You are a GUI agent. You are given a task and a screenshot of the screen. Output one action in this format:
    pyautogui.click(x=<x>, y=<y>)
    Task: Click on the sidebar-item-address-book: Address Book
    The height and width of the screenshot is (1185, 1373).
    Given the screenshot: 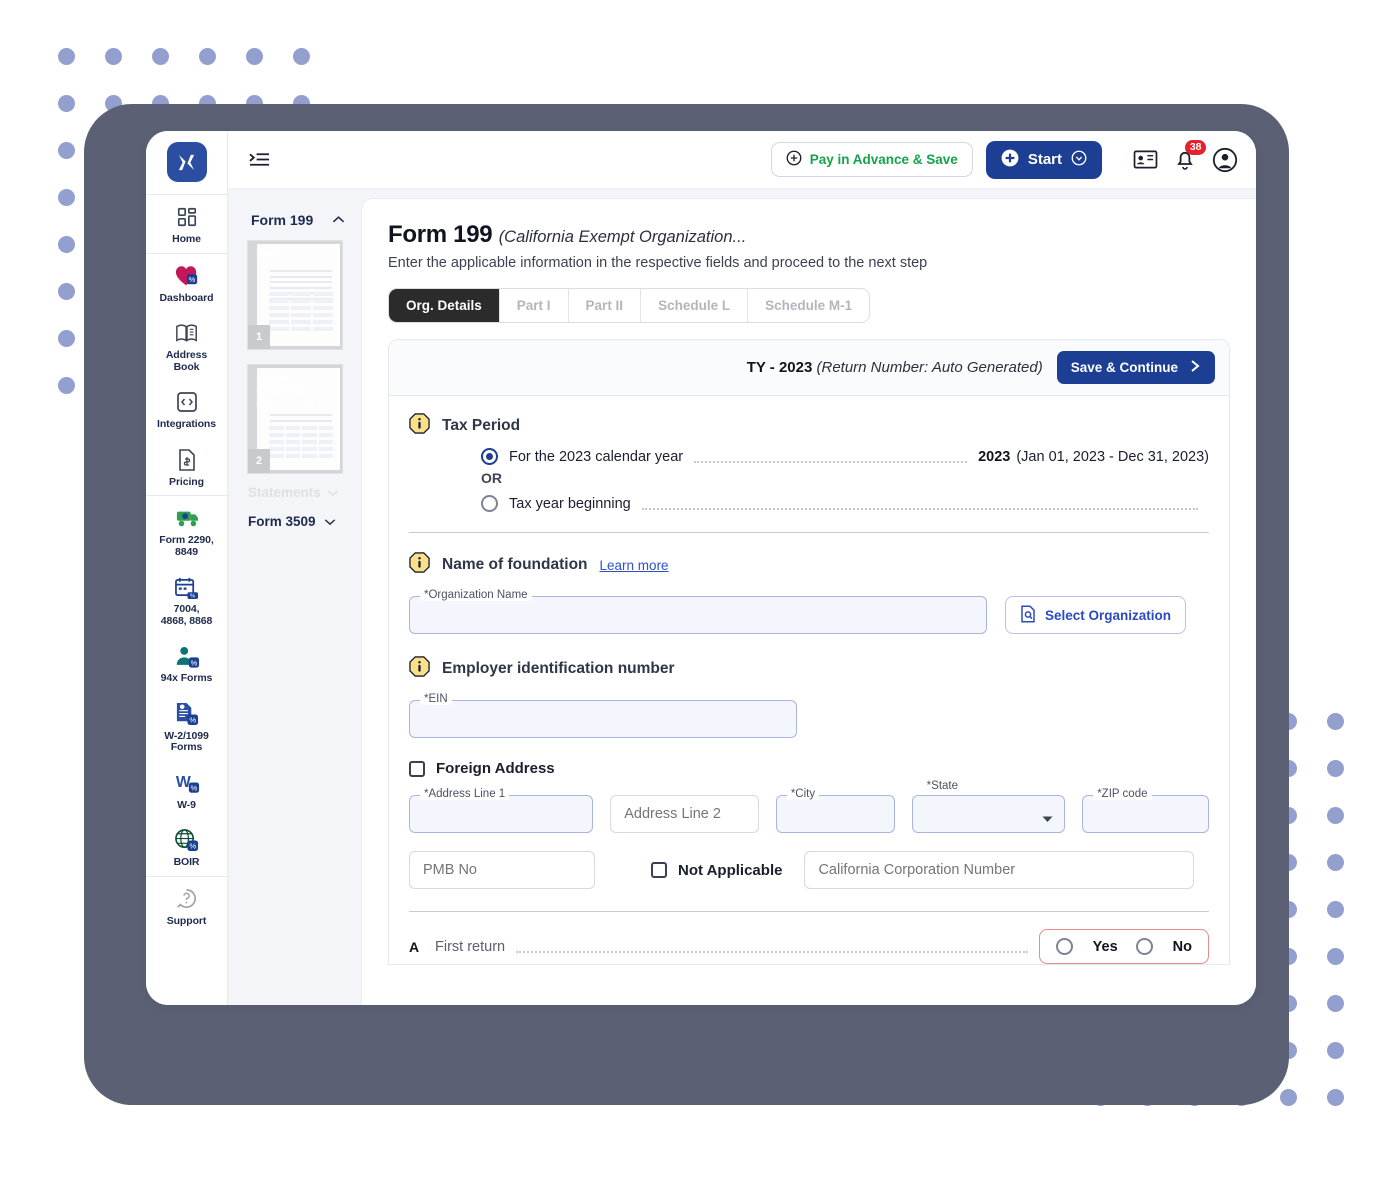 What is the action you would take?
    pyautogui.click(x=186, y=345)
    